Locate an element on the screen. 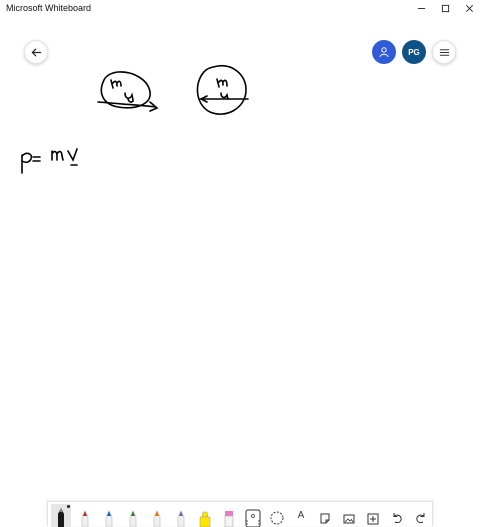  close-icon is located at coordinates (469, 8).